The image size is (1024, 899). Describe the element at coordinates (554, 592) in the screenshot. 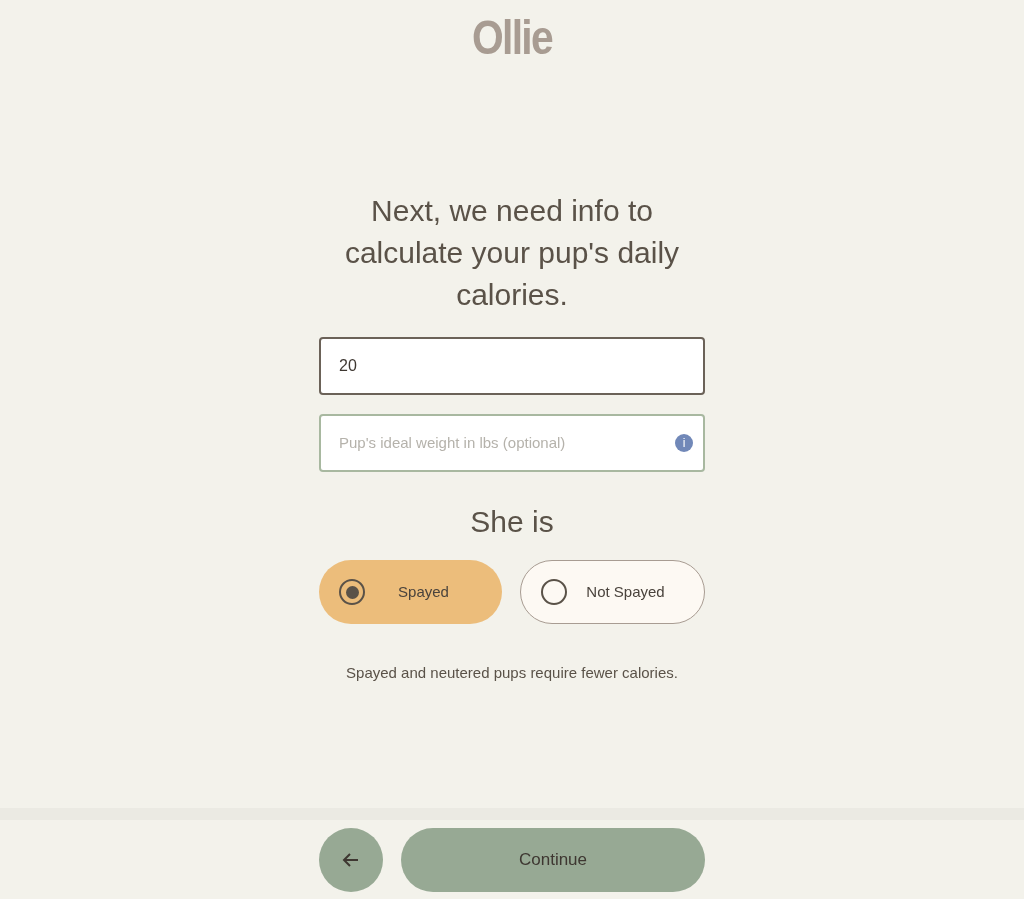

I see `radio-icon` at that location.